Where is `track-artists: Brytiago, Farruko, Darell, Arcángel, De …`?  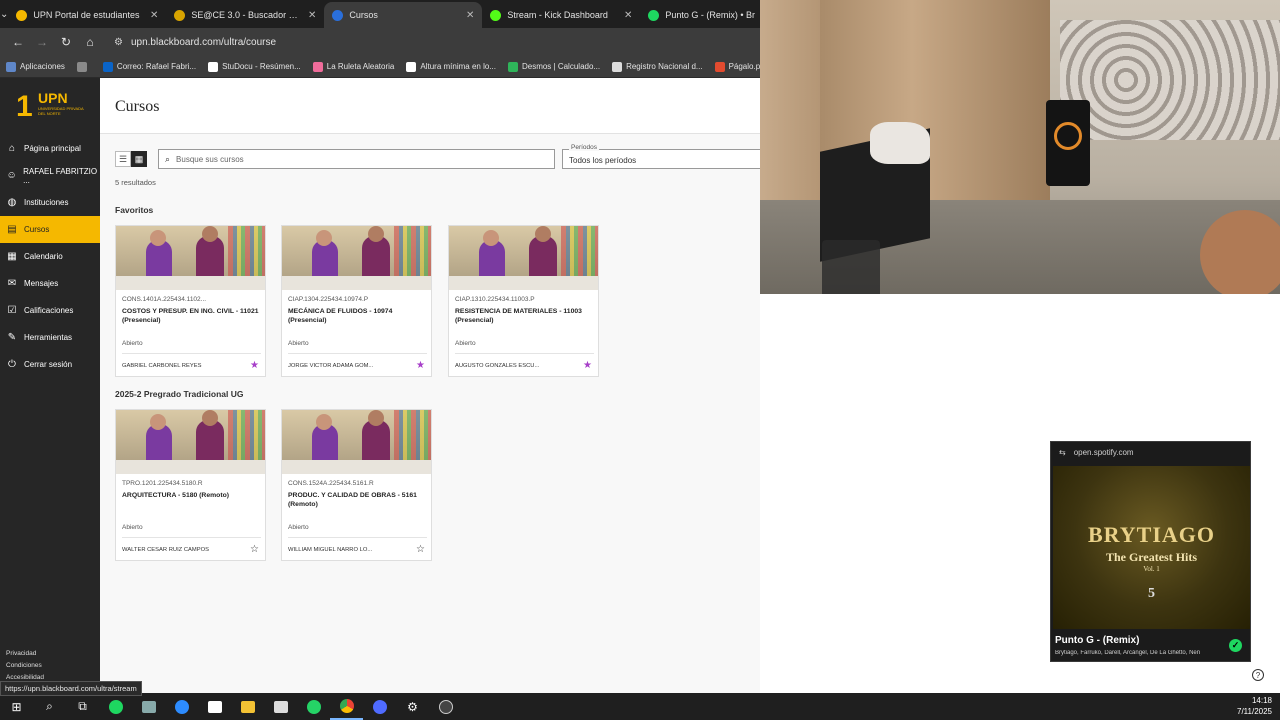
track-artists: Brytiago, Farruko, Darell, Arcángel, De … is located at coordinates (1128, 653).